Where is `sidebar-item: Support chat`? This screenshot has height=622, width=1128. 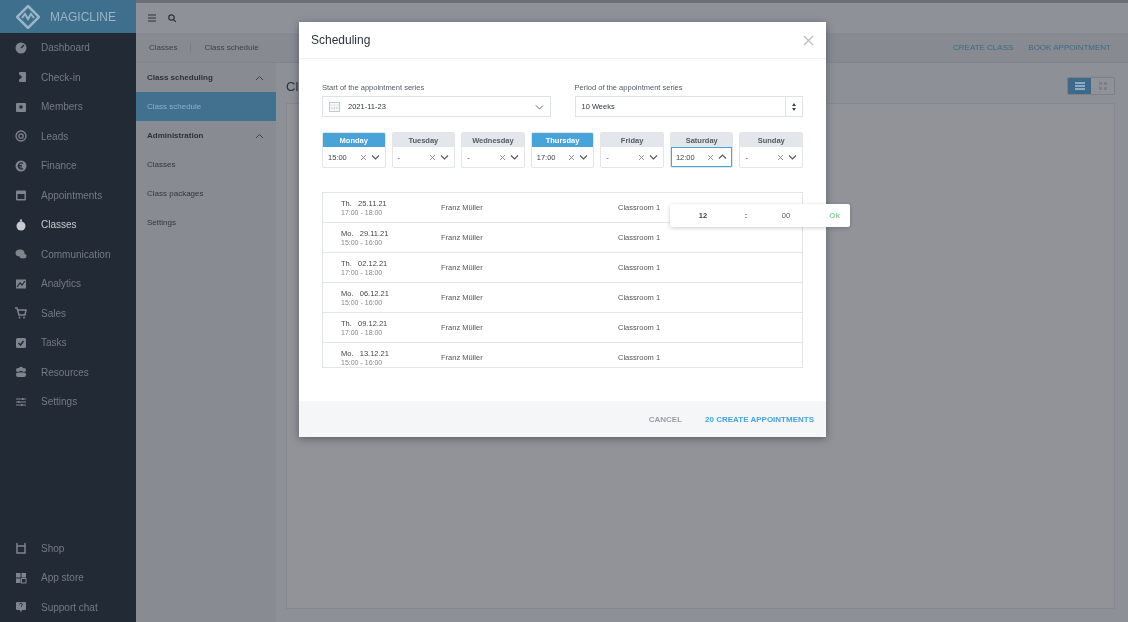 sidebar-item: Support chat is located at coordinates (68, 607).